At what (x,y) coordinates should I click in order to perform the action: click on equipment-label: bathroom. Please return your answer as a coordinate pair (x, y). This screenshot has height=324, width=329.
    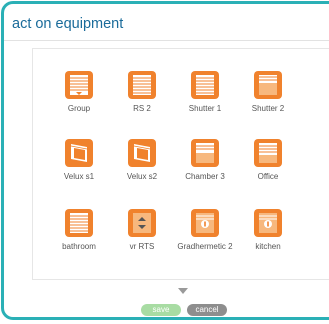
    Looking at the image, I should click on (79, 246).